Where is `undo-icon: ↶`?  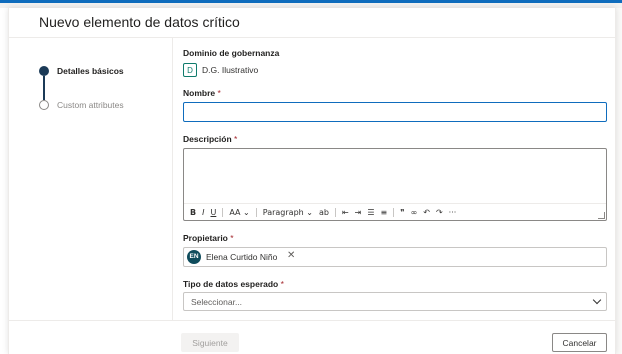 undo-icon: ↶ is located at coordinates (426, 212).